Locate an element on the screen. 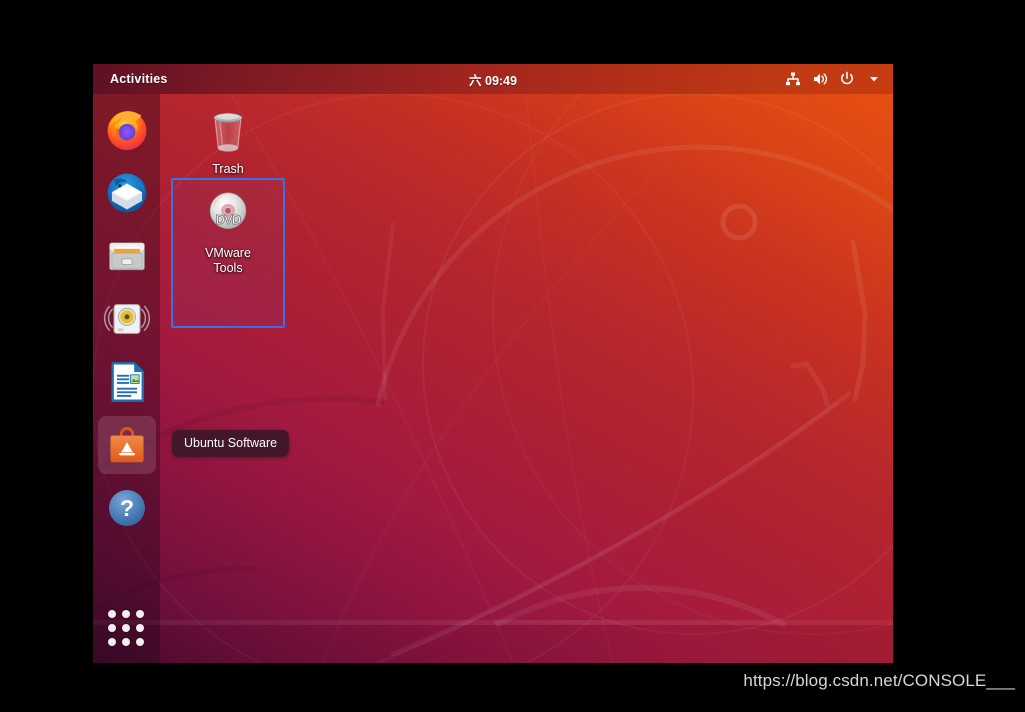 The width and height of the screenshot is (1025, 712). dock-item-help: ? is located at coordinates (127, 508).